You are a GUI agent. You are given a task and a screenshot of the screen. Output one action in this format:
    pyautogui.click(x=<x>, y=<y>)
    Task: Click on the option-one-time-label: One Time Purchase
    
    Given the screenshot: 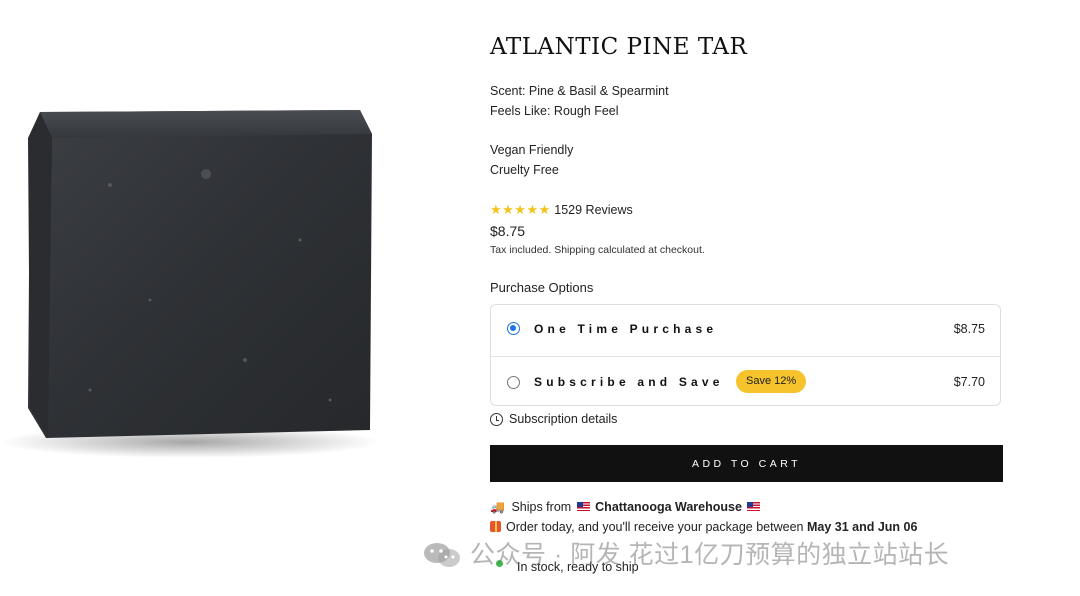 What is the action you would take?
    pyautogui.click(x=626, y=329)
    